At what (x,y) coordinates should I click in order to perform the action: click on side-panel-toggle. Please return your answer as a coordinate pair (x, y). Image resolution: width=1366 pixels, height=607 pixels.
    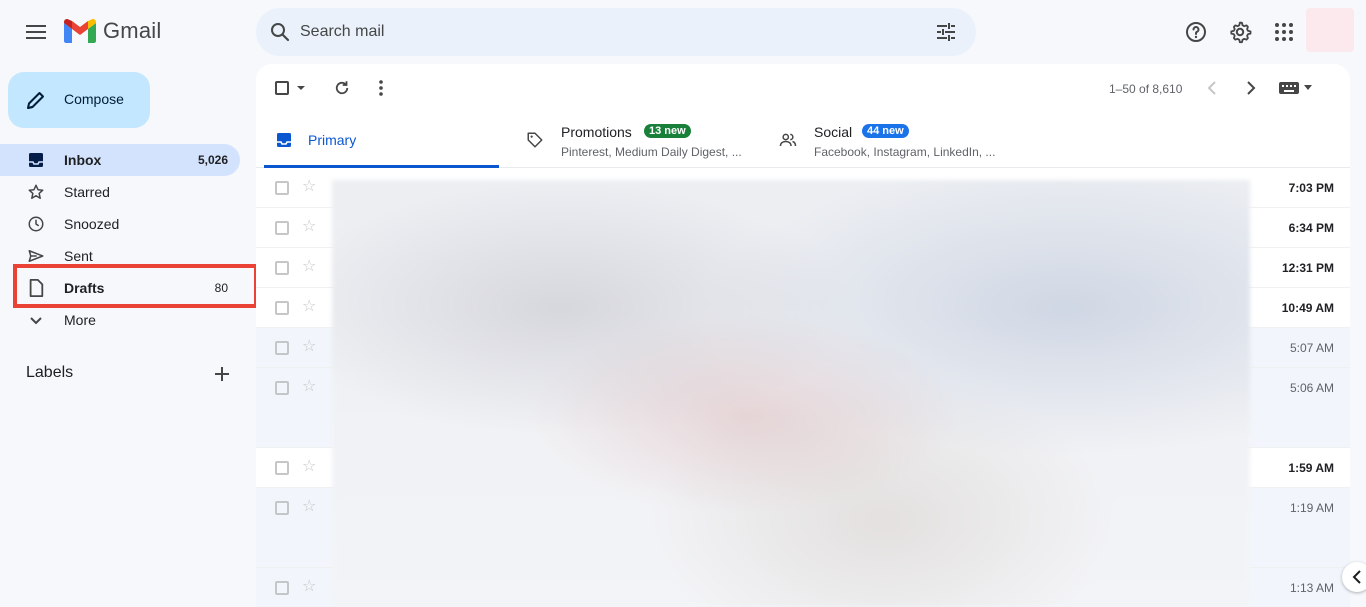
    Looking at the image, I should click on (1354, 577).